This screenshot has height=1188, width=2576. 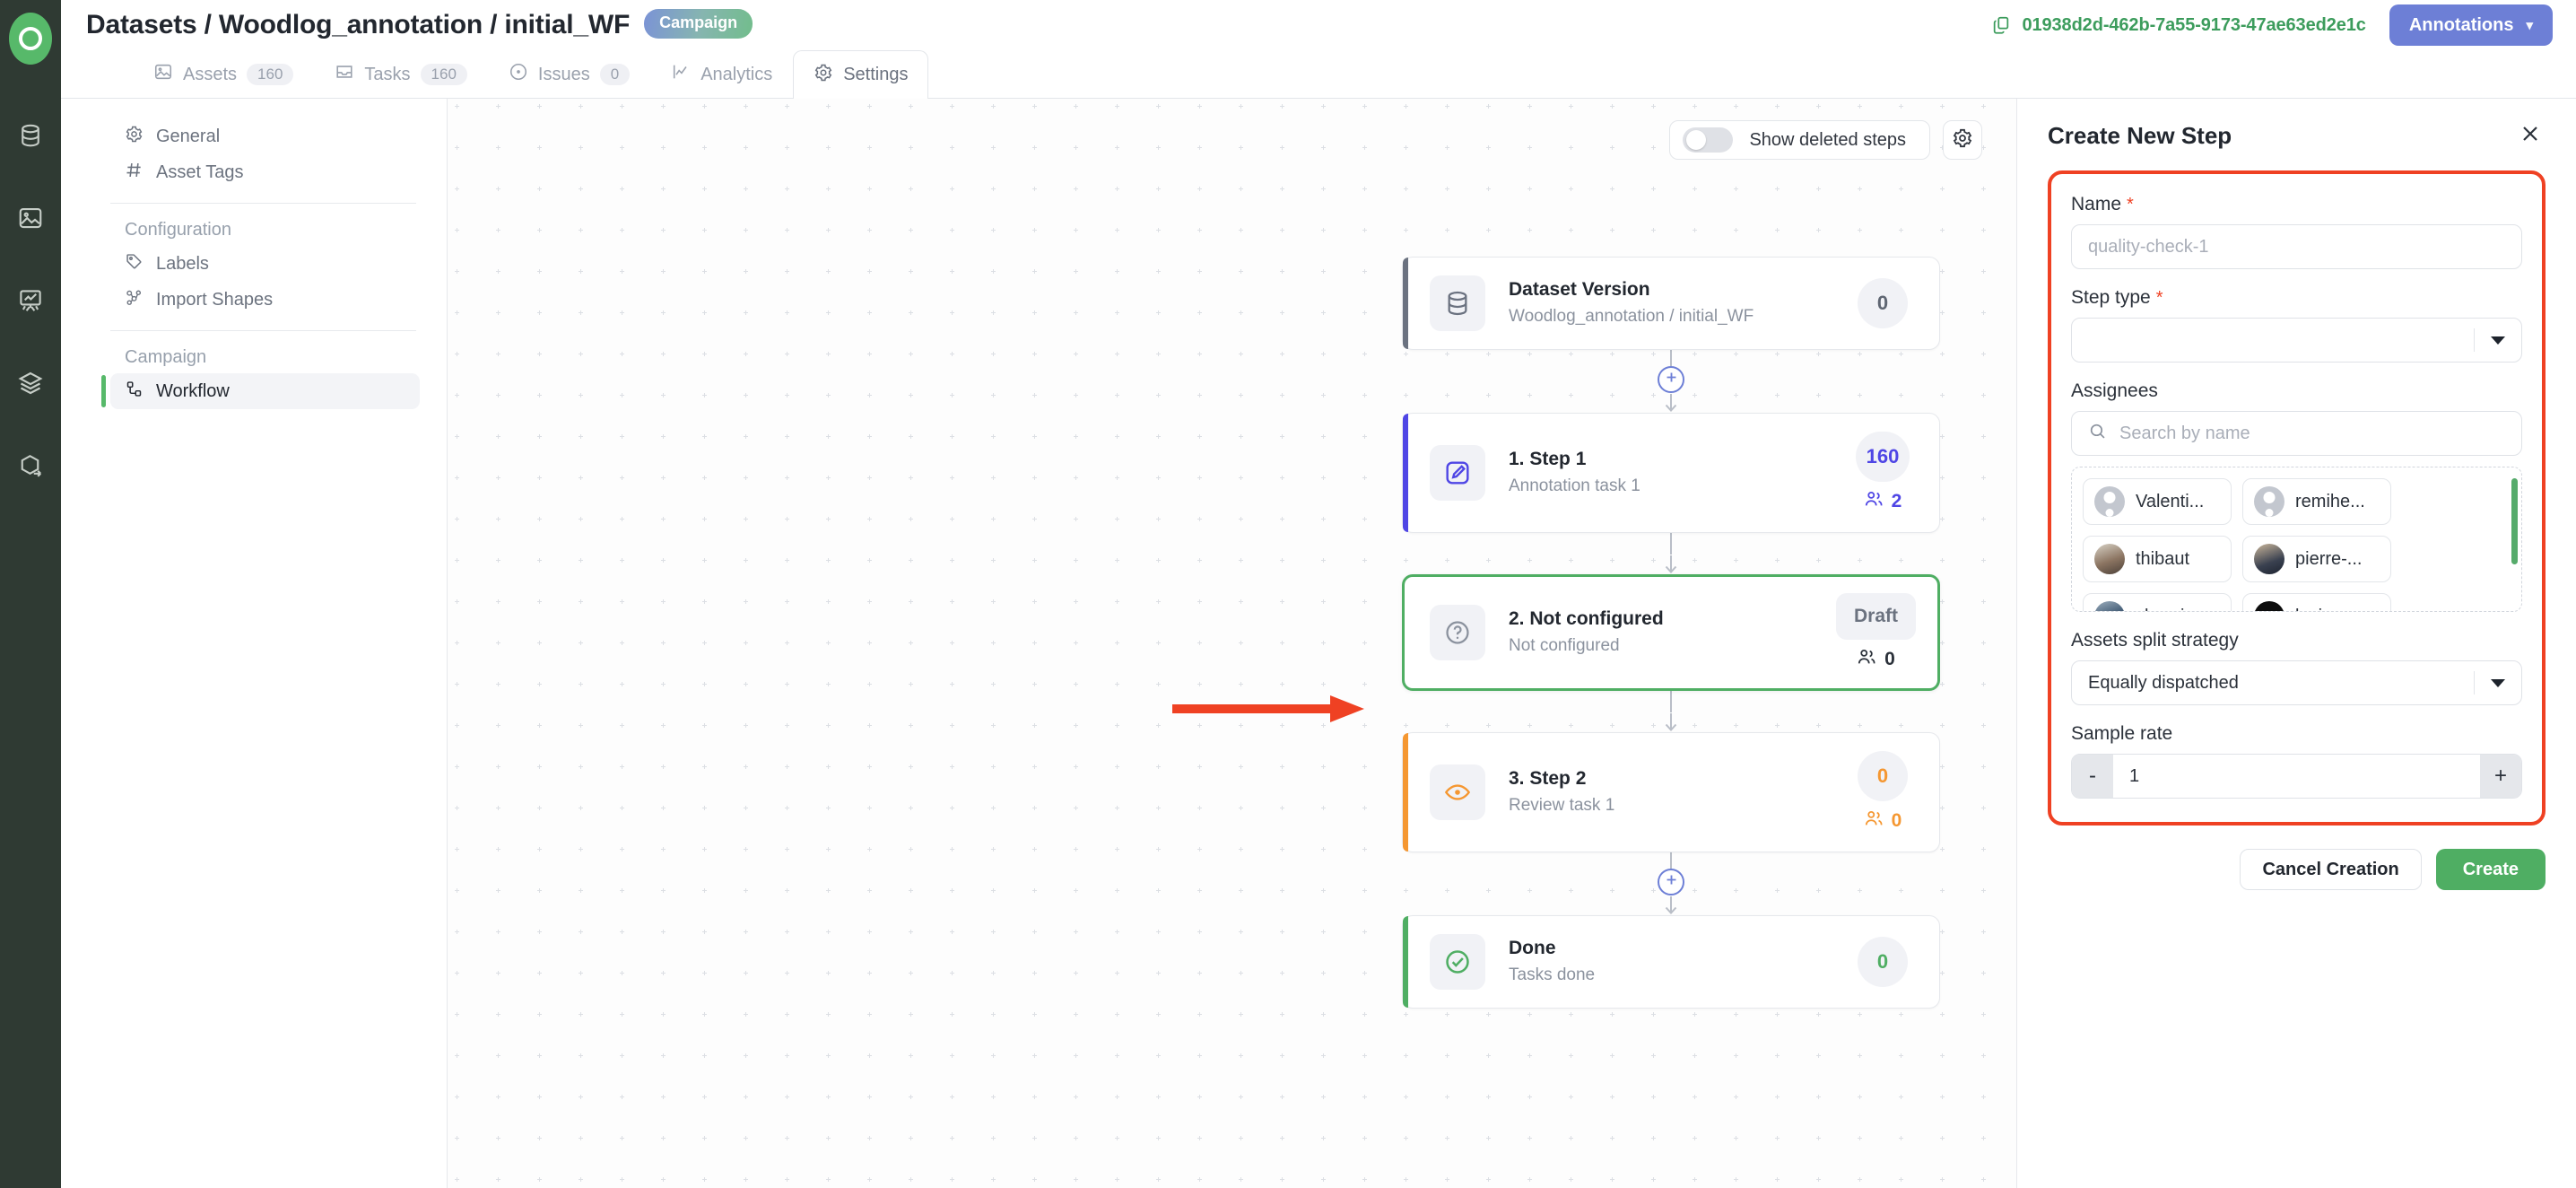 I want to click on sidebar-item-workflow: Workflow, so click(x=260, y=391).